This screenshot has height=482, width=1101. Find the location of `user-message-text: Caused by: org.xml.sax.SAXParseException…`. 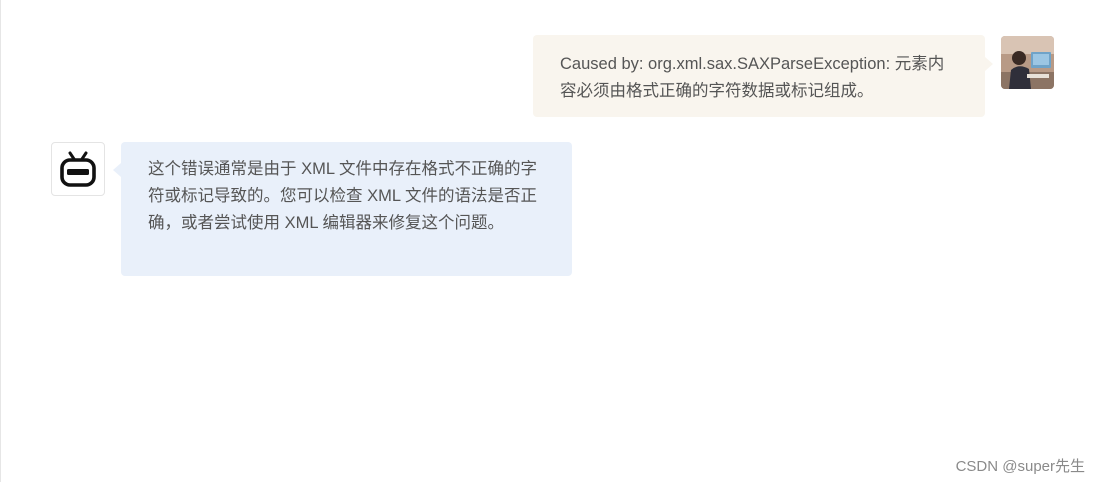

user-message-text: Caused by: org.xml.sax.SAXParseException… is located at coordinates (752, 77).